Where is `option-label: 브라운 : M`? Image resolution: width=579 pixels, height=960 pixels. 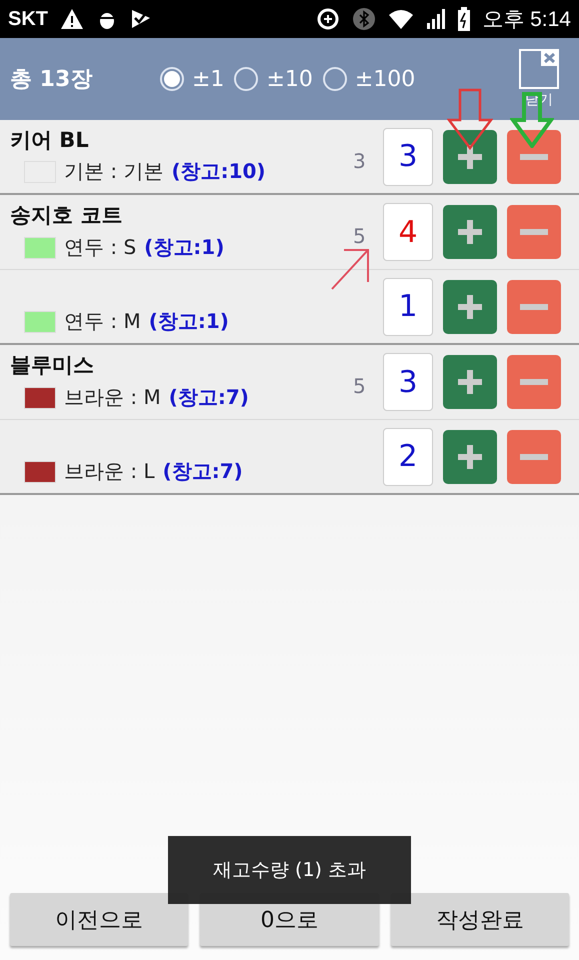 option-label: 브라운 : M is located at coordinates (112, 397).